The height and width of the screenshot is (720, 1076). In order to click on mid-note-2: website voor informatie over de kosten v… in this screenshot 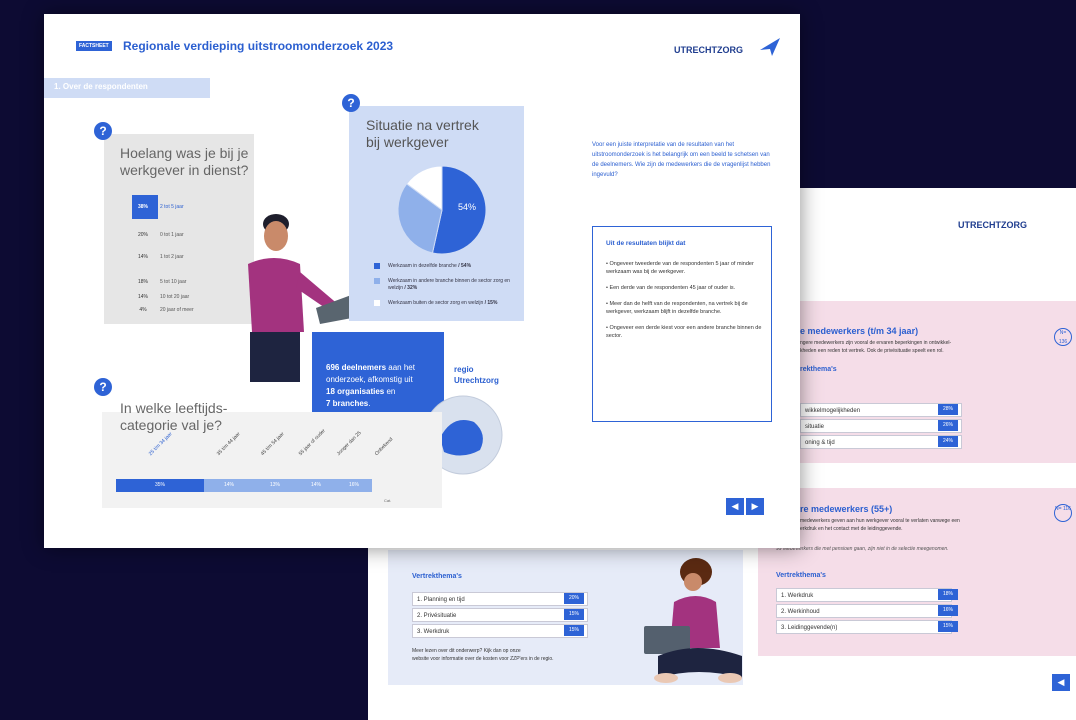, I will do `click(483, 659)`.